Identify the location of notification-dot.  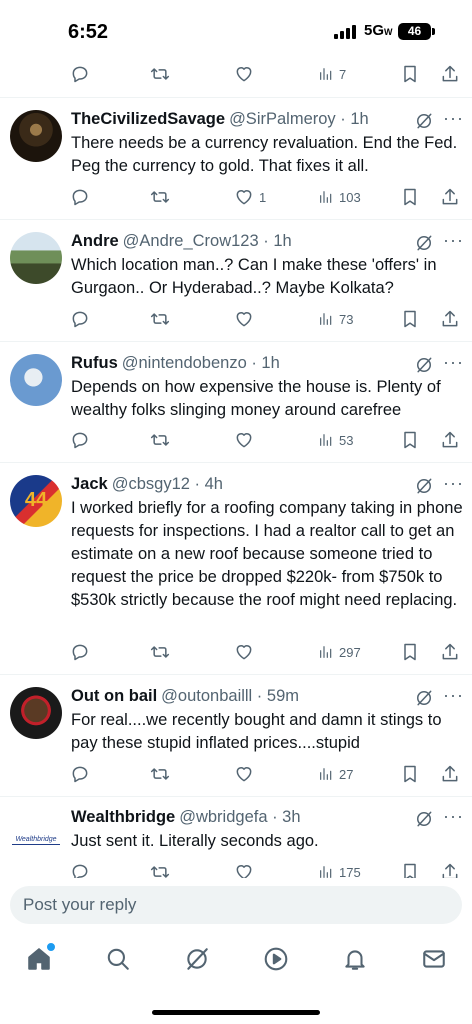
(51, 947).